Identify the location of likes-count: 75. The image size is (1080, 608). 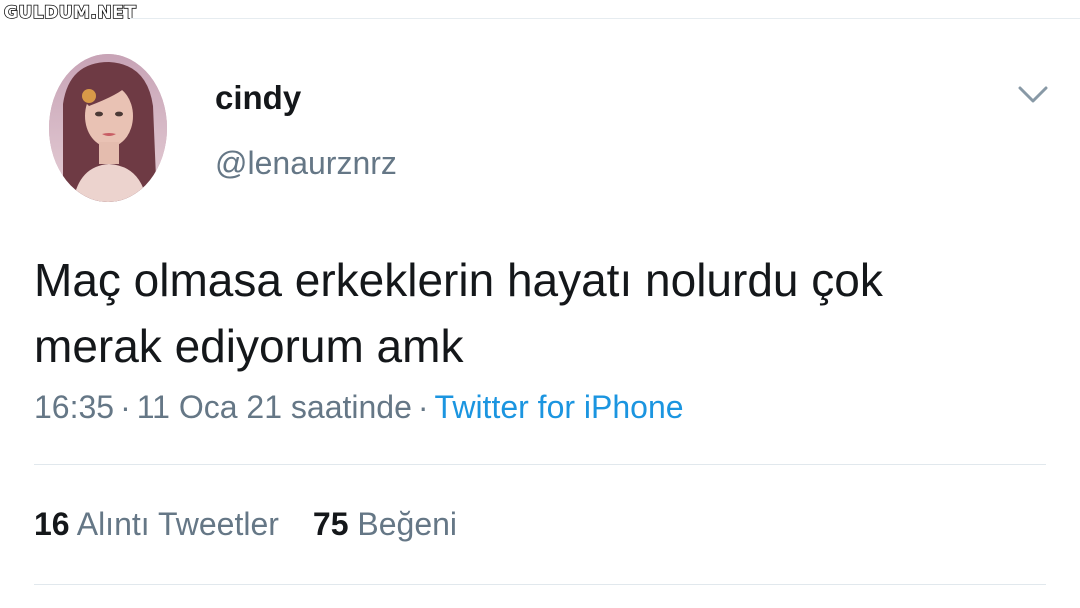
(330, 524).